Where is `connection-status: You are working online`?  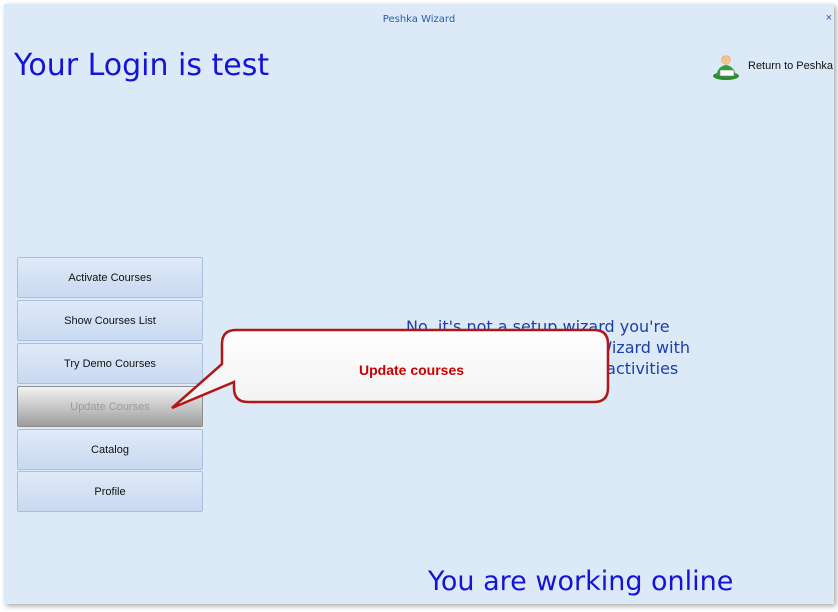 connection-status: You are working online is located at coordinates (581, 581).